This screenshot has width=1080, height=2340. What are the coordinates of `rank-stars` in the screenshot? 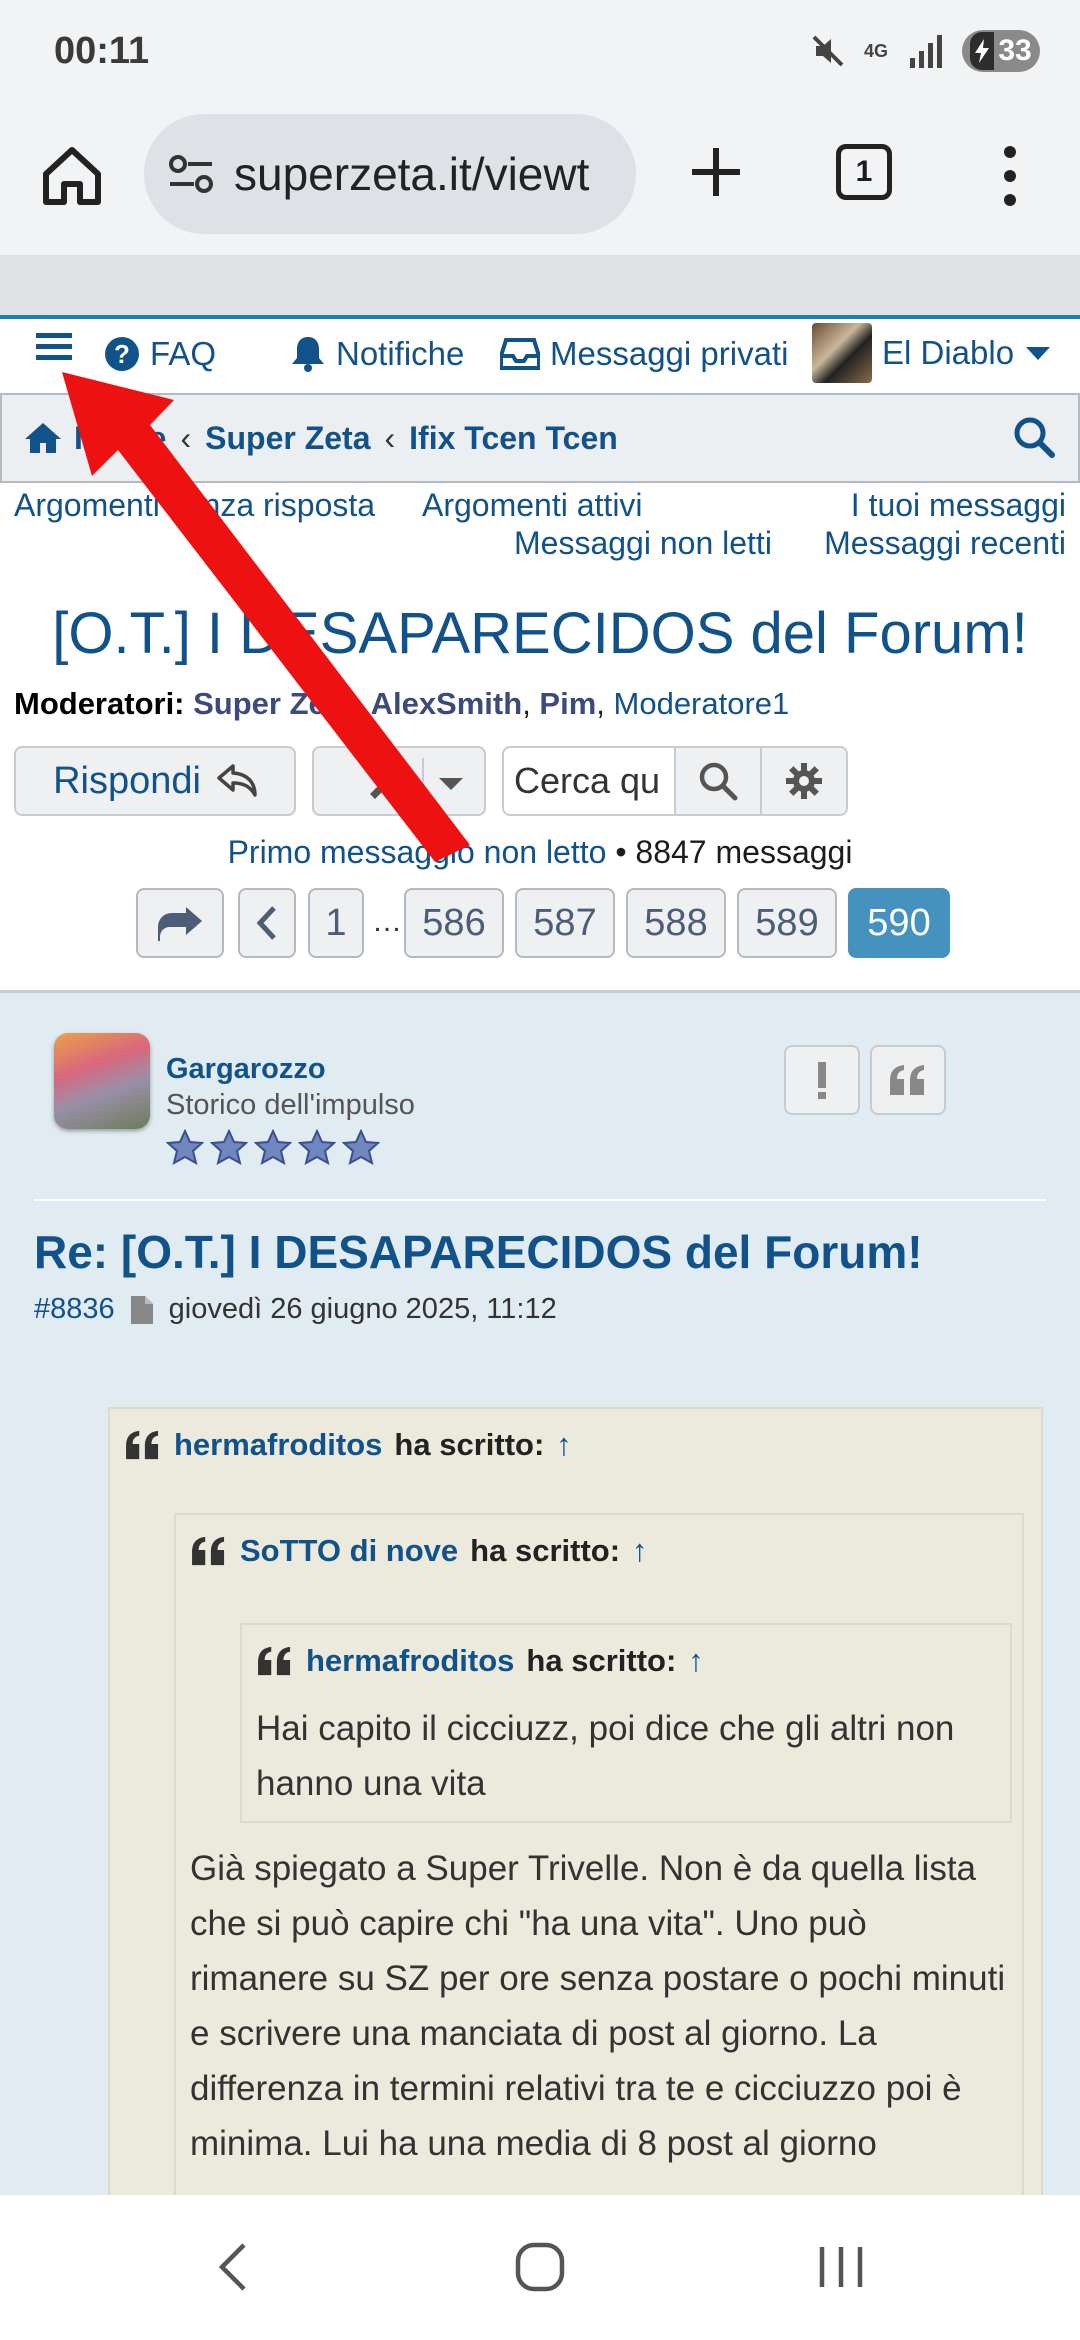 It's located at (273, 1148).